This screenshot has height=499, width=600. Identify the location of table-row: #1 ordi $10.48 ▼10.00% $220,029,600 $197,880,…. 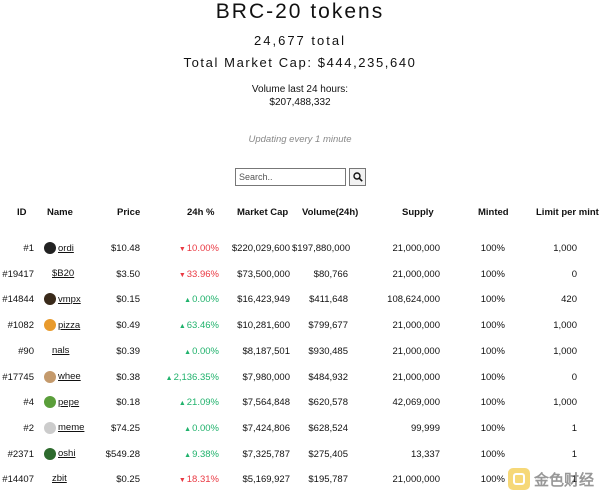
(300, 255).